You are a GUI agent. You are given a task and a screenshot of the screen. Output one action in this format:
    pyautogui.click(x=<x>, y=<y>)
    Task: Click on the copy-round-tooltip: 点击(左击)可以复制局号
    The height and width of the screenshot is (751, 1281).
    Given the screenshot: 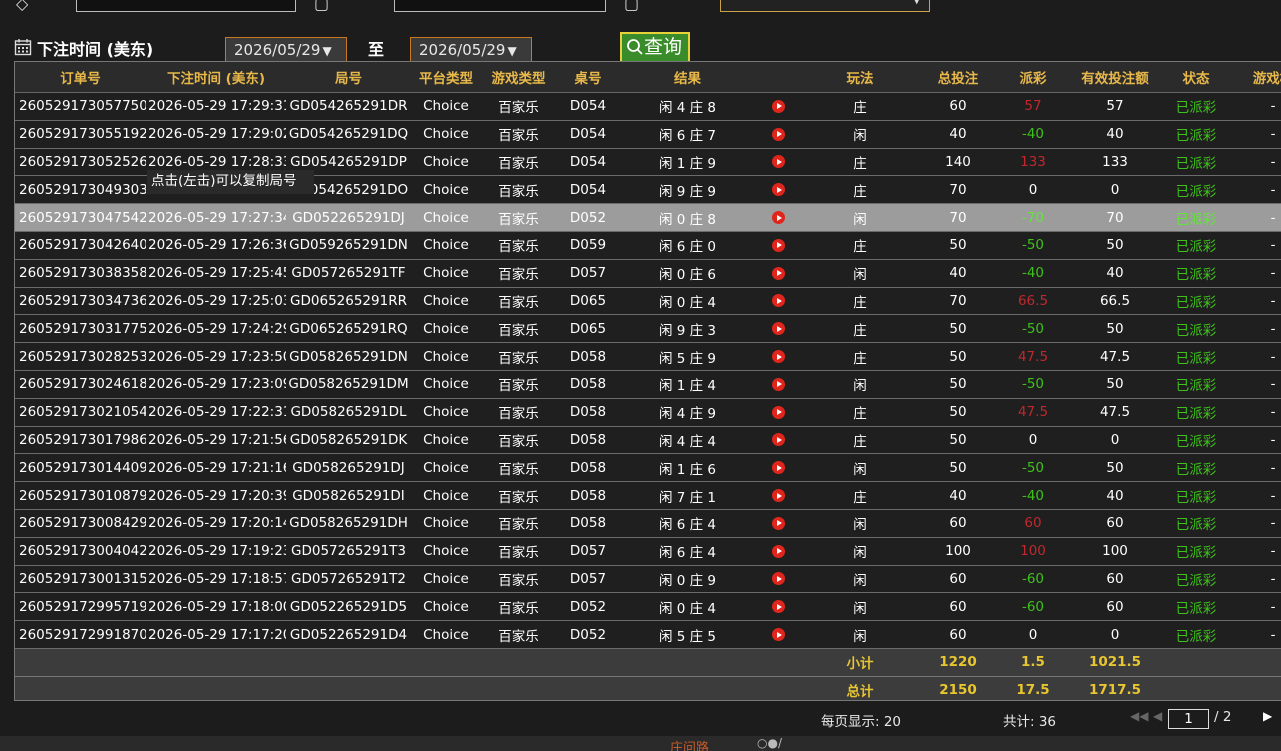 What is the action you would take?
    pyautogui.click(x=230, y=182)
    